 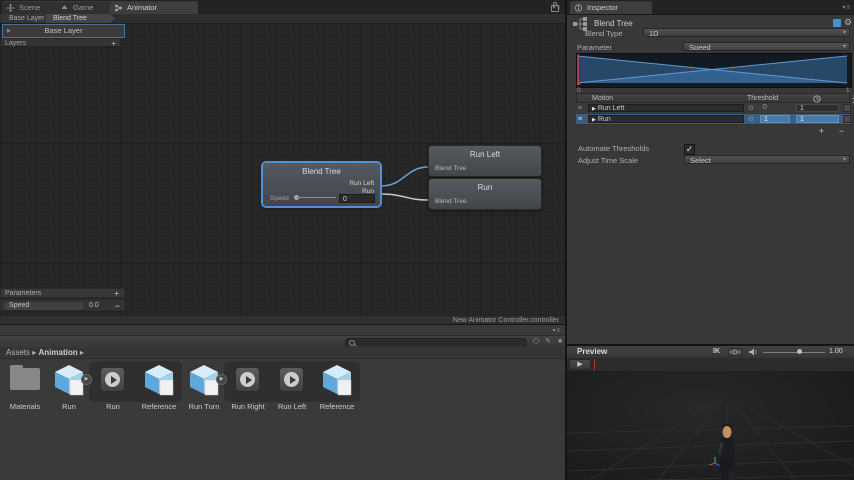 I want to click on blend-graph, so click(x=714, y=70).